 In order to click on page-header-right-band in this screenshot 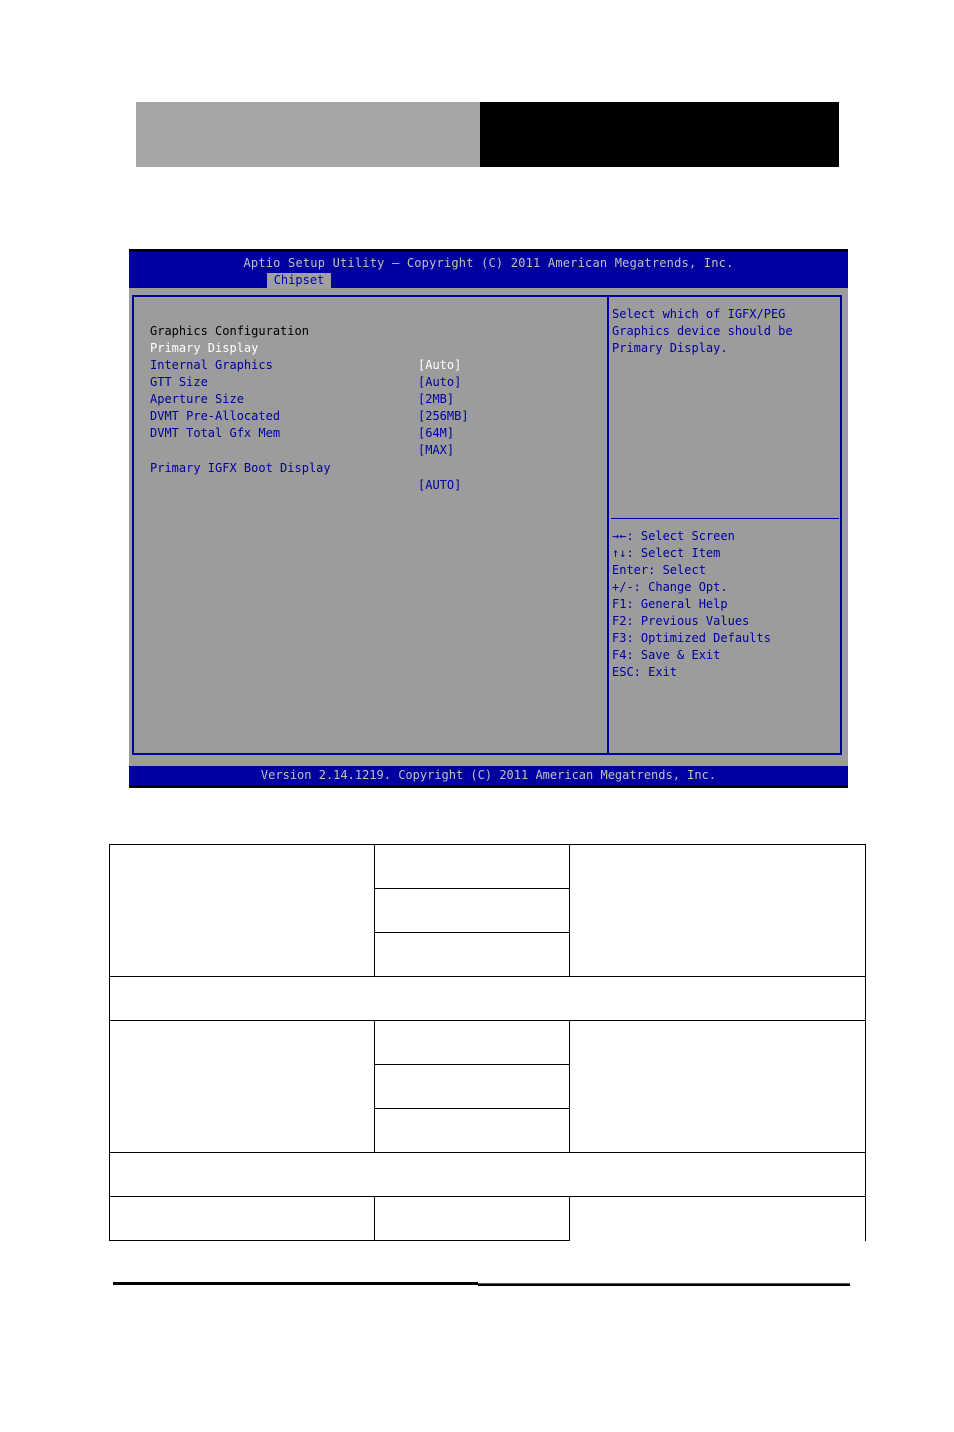, I will do `click(659, 134)`.